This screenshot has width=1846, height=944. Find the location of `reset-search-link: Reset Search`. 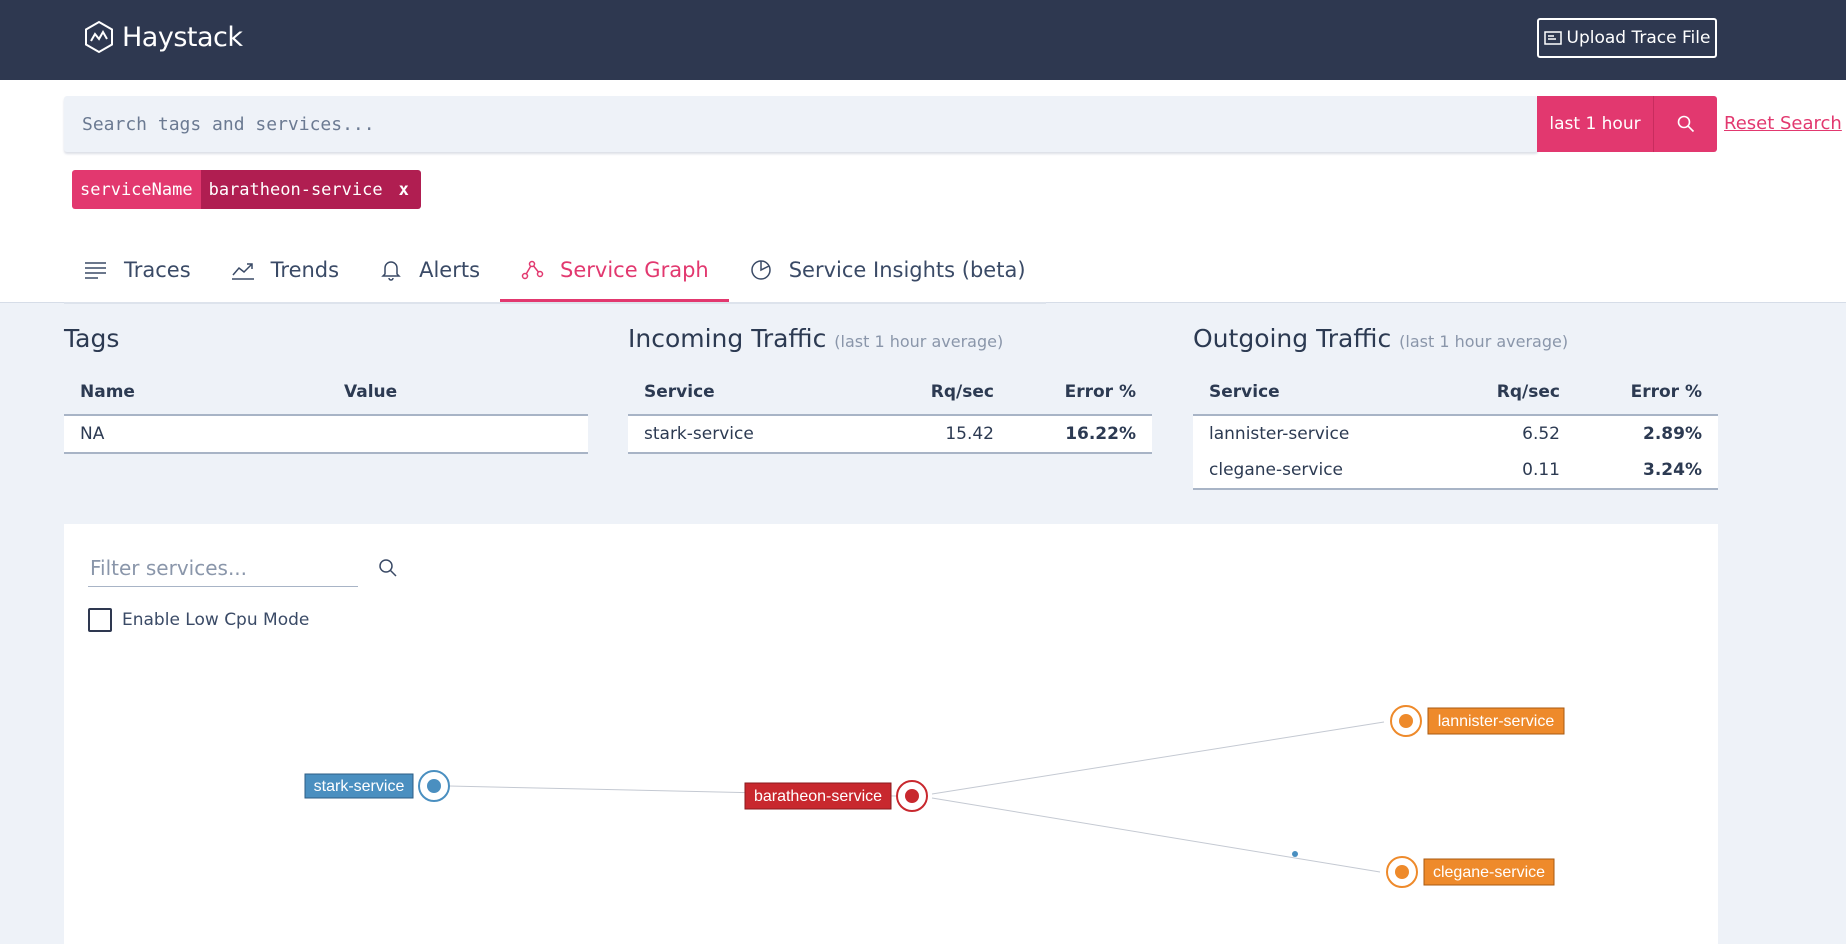

reset-search-link: Reset Search is located at coordinates (1783, 123).